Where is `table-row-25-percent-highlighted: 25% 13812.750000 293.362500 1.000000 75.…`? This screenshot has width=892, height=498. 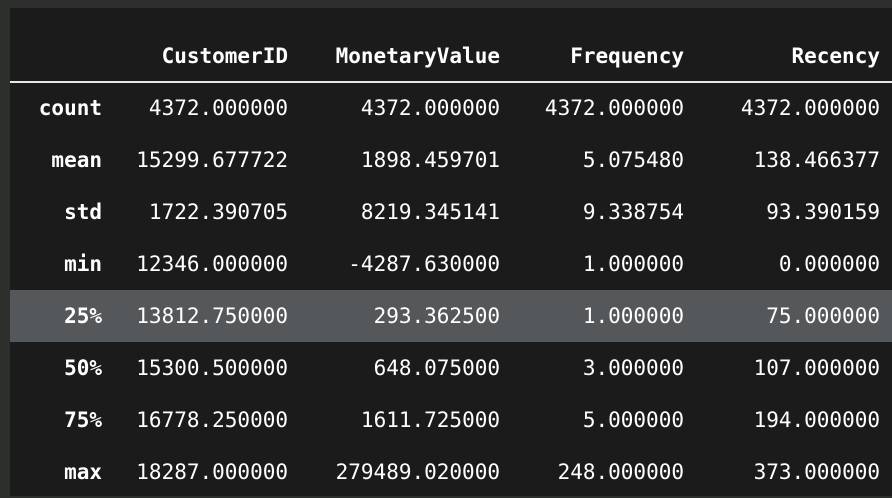
table-row-25-percent-highlighted: 25% 13812.750000 293.362500 1.000000 75.… is located at coordinates (451, 316).